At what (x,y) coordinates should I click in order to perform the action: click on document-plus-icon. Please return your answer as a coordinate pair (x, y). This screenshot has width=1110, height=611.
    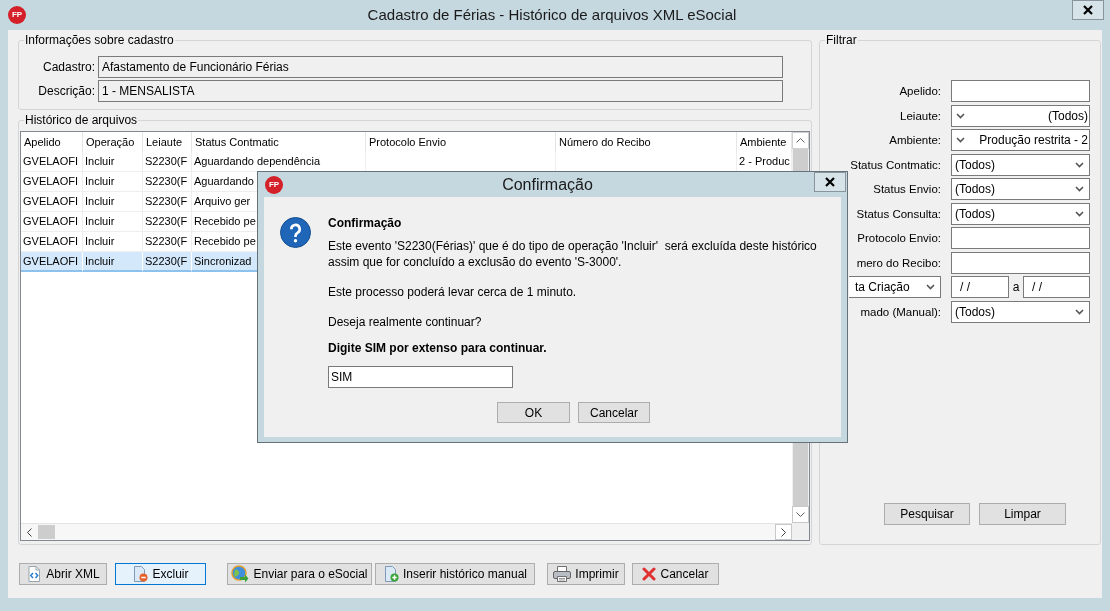
    Looking at the image, I should click on (390, 574).